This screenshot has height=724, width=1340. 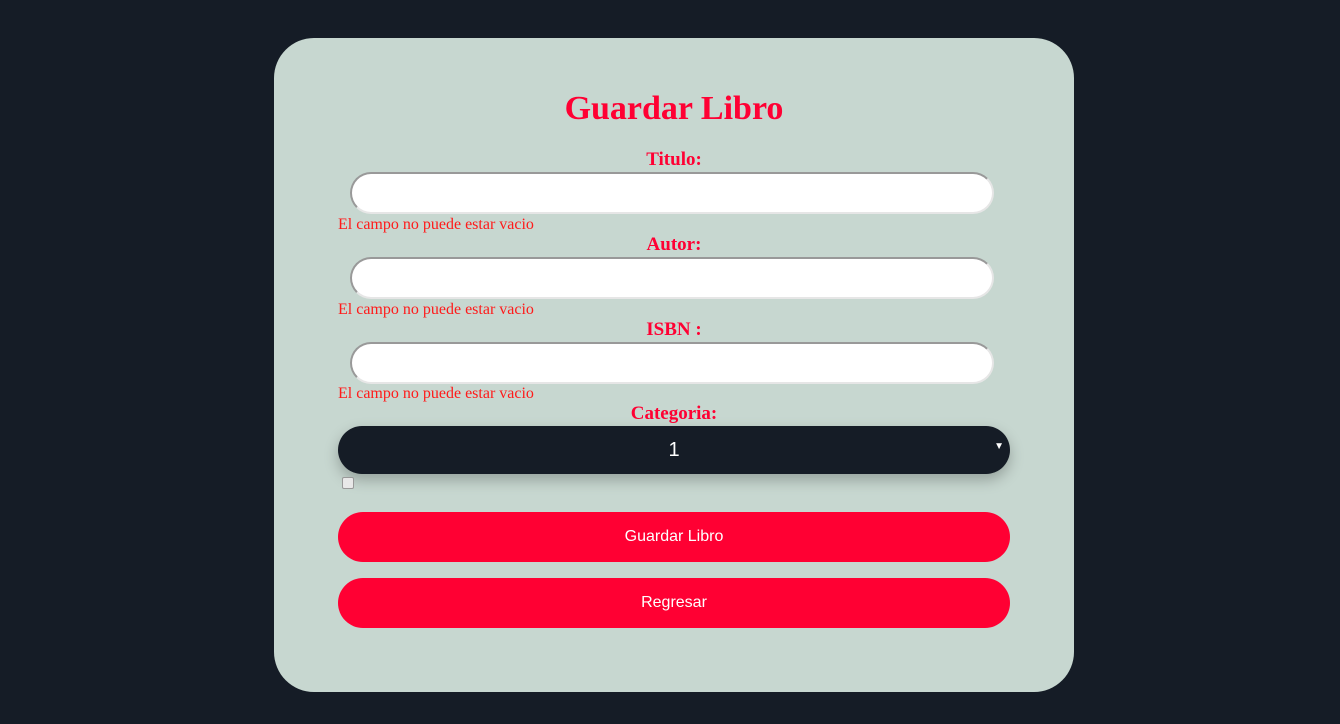 What do you see at coordinates (674, 244) in the screenshot?
I see `author-label: Autor:` at bounding box center [674, 244].